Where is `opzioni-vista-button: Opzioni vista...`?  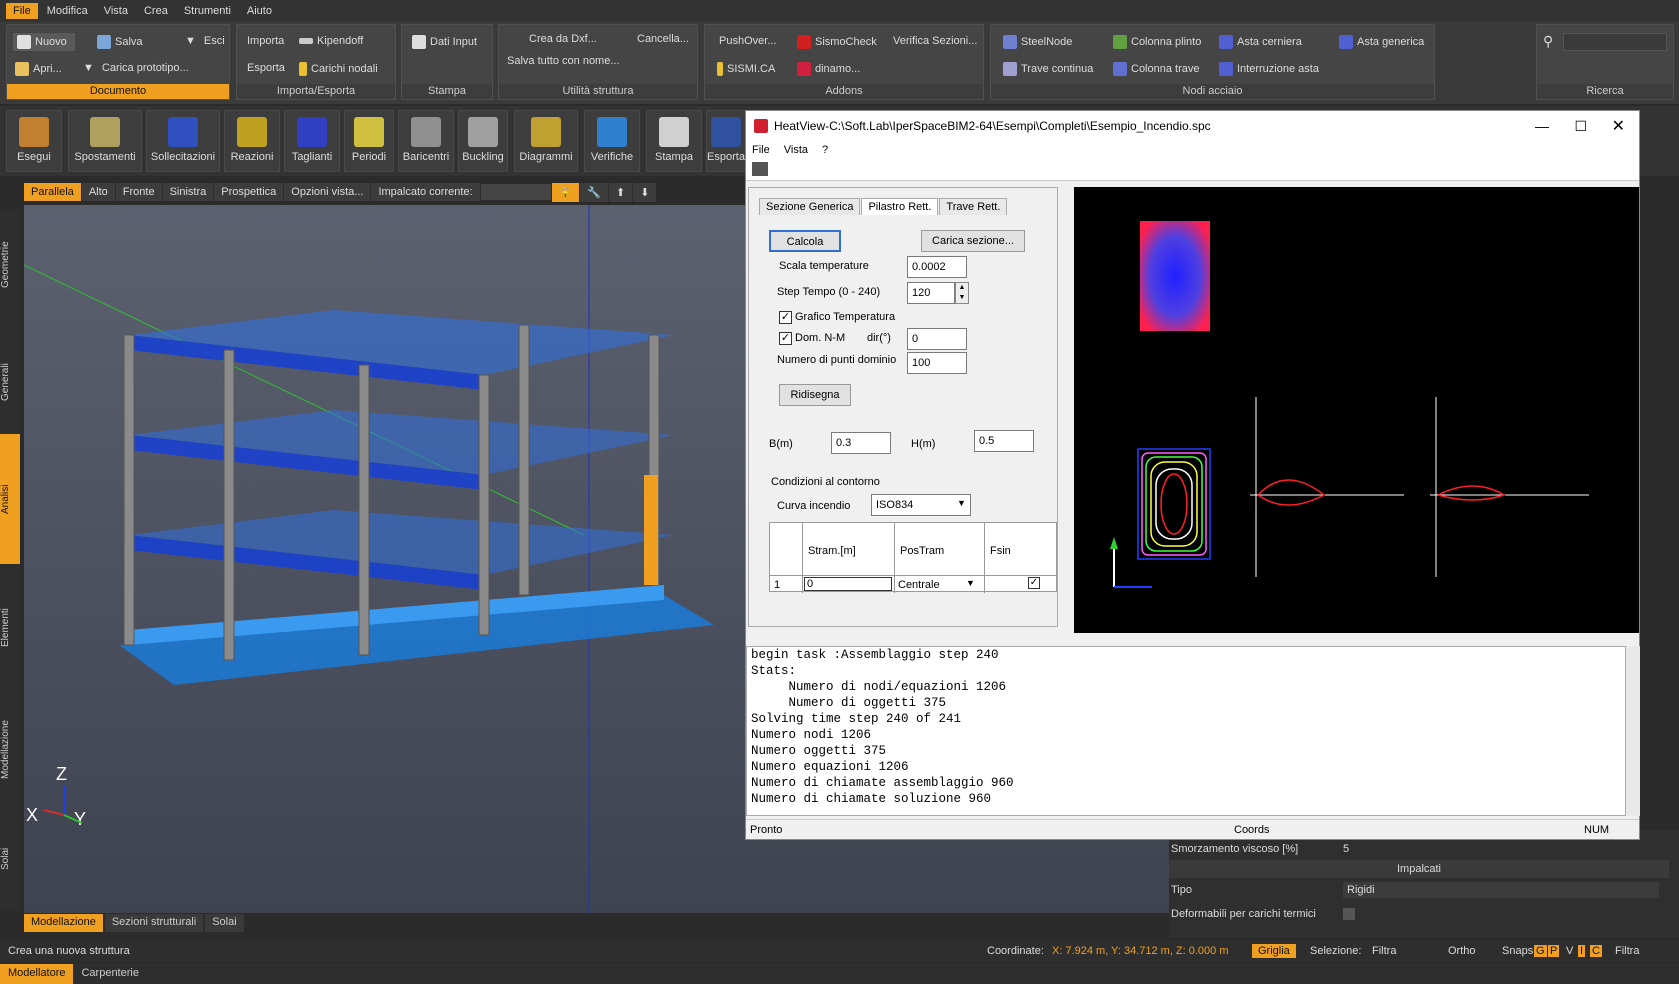
opzioni-vista-button: Opzioni vista... is located at coordinates (327, 192).